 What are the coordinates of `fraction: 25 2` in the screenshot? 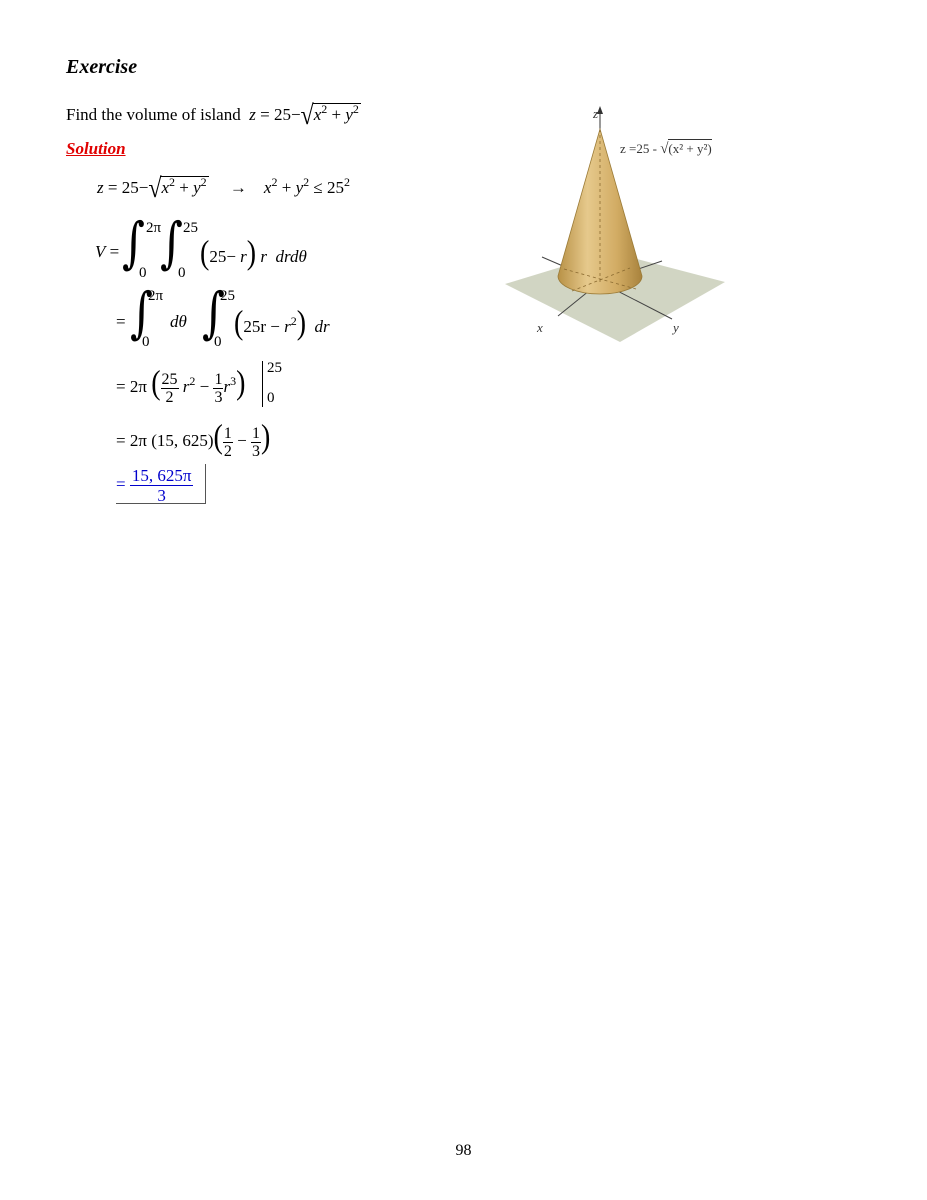 It's located at (169, 388).